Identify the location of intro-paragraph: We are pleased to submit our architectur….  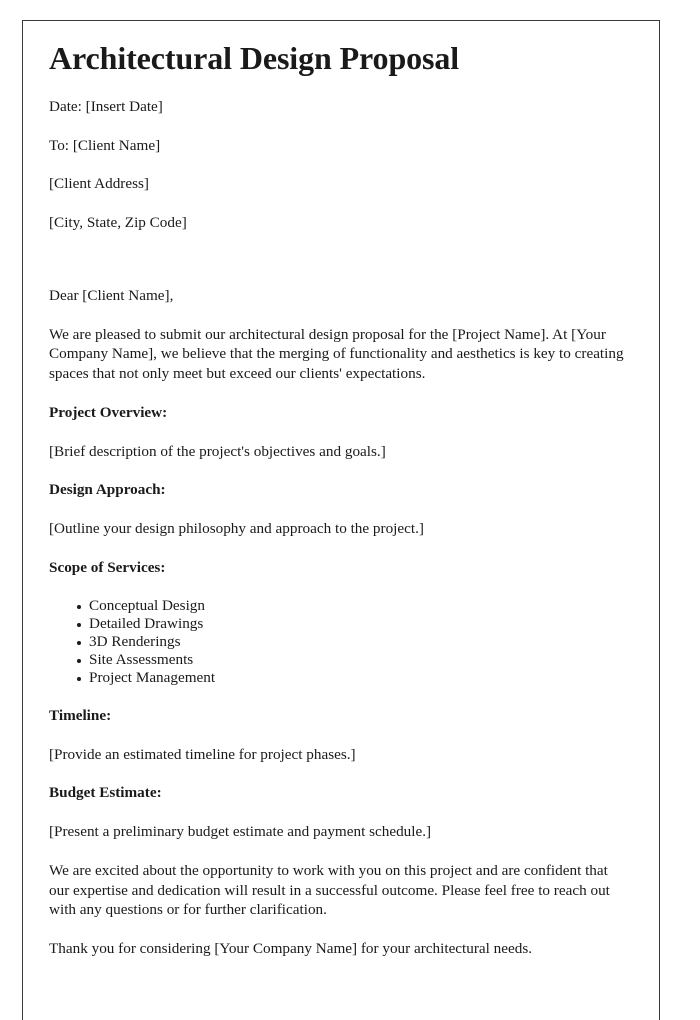
(336, 354).